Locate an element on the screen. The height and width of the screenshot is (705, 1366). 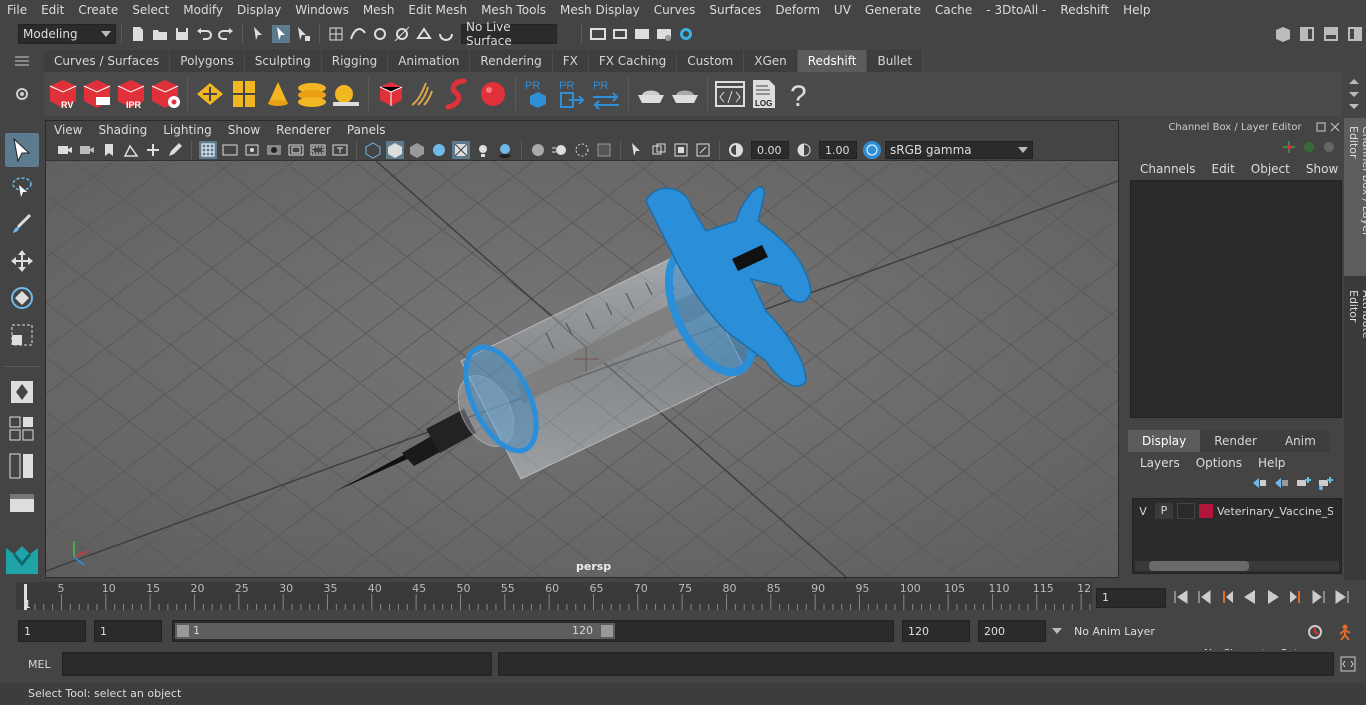
safe-action-icon is located at coordinates (318, 150).